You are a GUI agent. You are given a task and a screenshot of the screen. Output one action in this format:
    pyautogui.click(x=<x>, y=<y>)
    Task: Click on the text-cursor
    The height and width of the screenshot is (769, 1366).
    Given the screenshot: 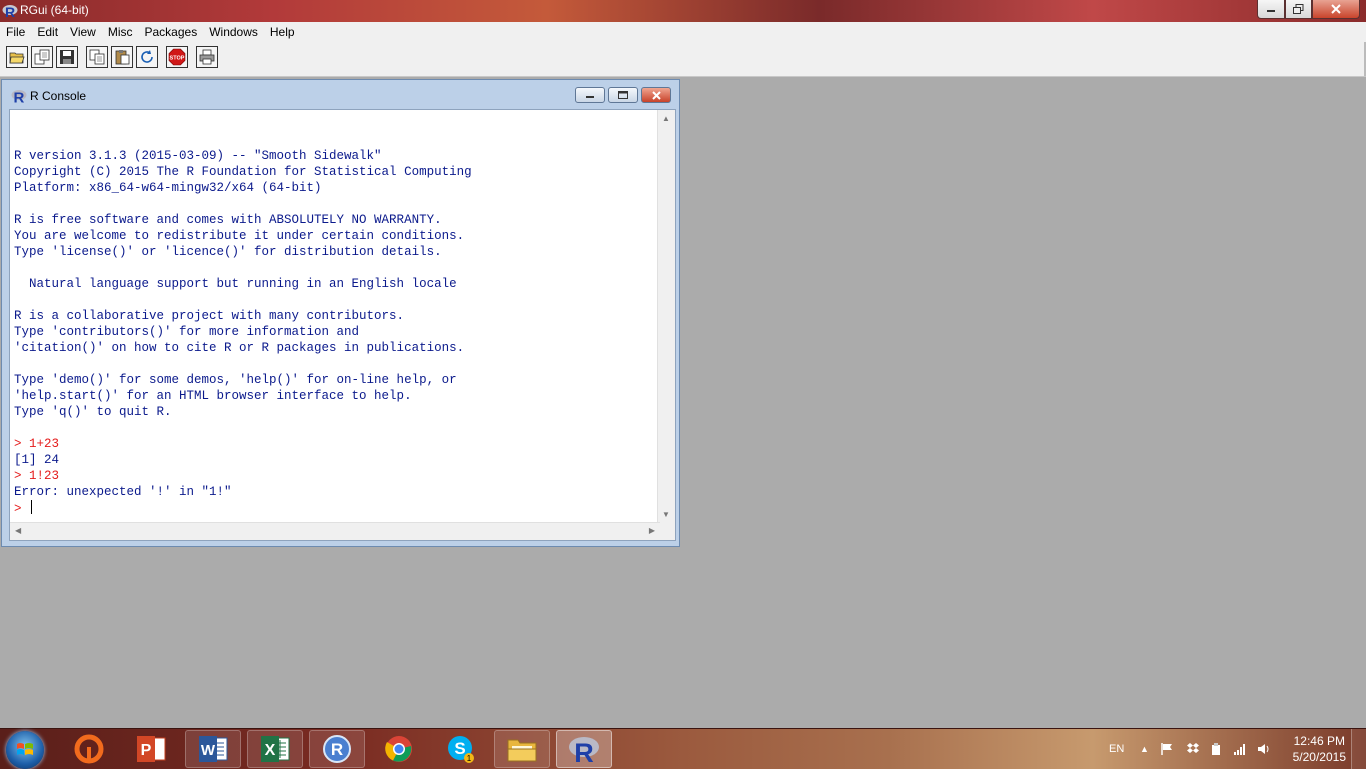 What is the action you would take?
    pyautogui.click(x=32, y=507)
    